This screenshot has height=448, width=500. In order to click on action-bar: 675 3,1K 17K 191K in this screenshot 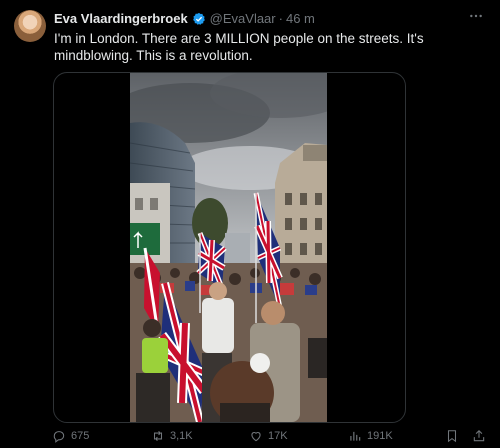, I will do `click(272, 438)`.